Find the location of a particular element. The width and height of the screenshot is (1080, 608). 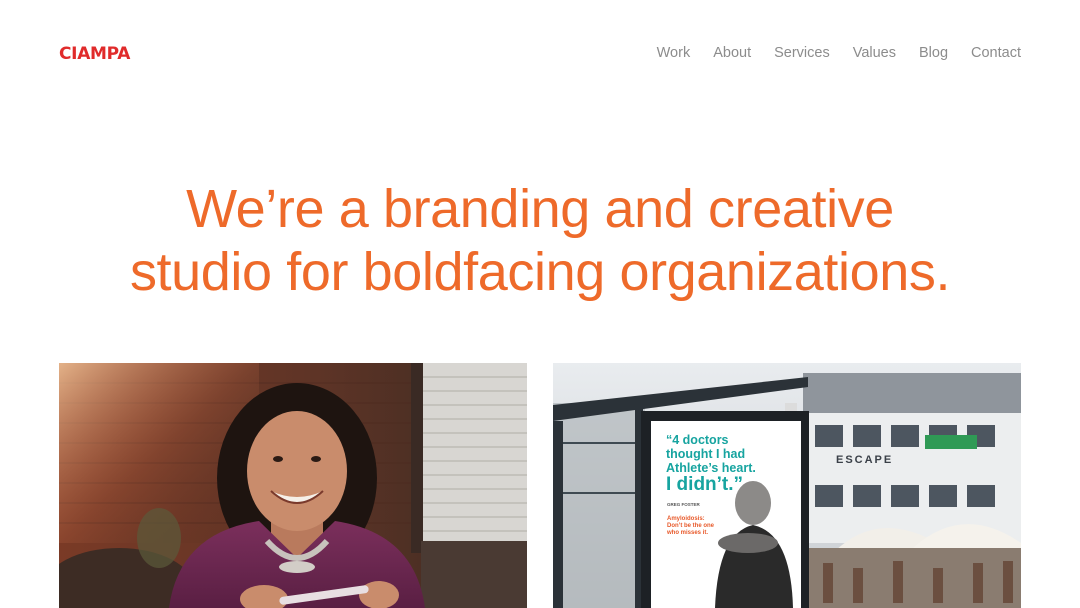

nav-item-blog: Blog is located at coordinates (933, 53).